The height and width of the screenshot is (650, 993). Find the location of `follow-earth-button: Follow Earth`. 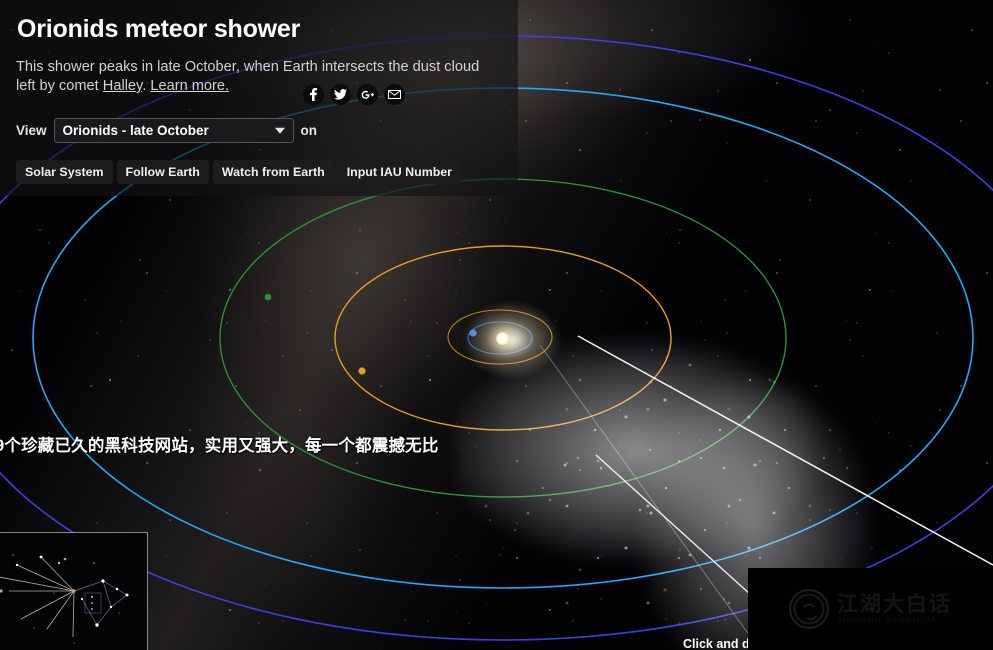

follow-earth-button: Follow Earth is located at coordinates (162, 172).